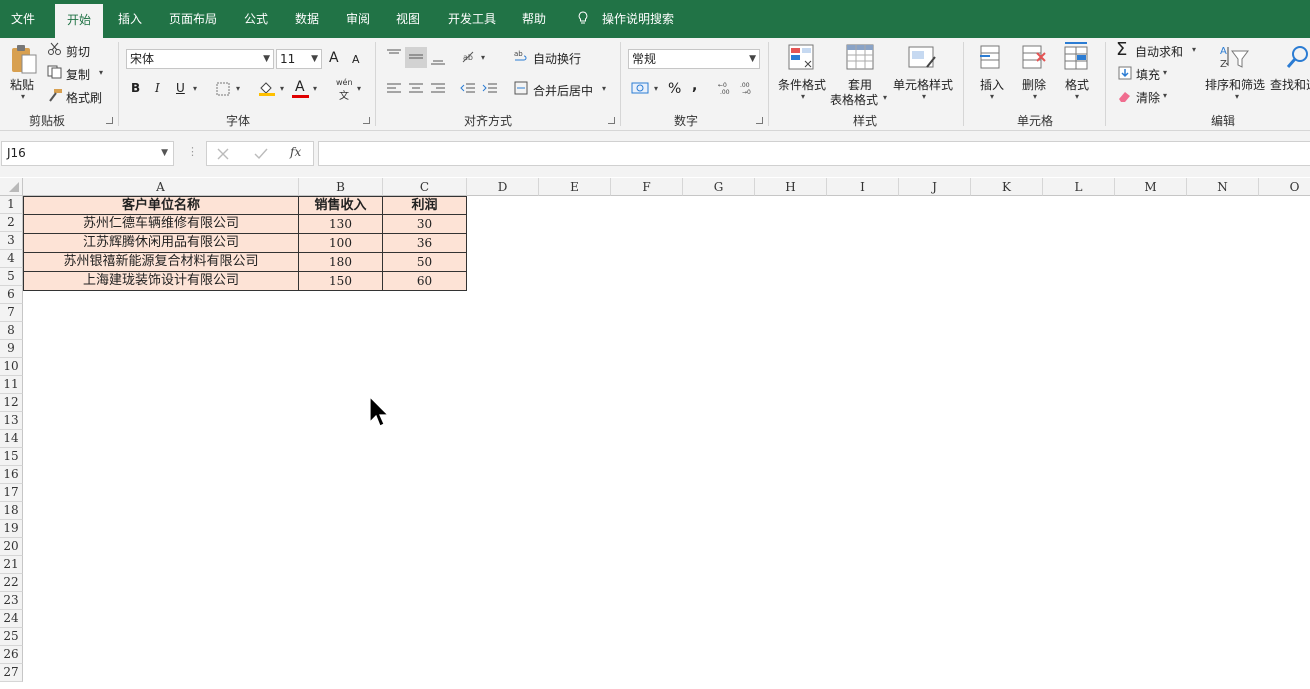 This screenshot has width=1310, height=689. What do you see at coordinates (130, 19) in the screenshot?
I see `tab-insert: 插入` at bounding box center [130, 19].